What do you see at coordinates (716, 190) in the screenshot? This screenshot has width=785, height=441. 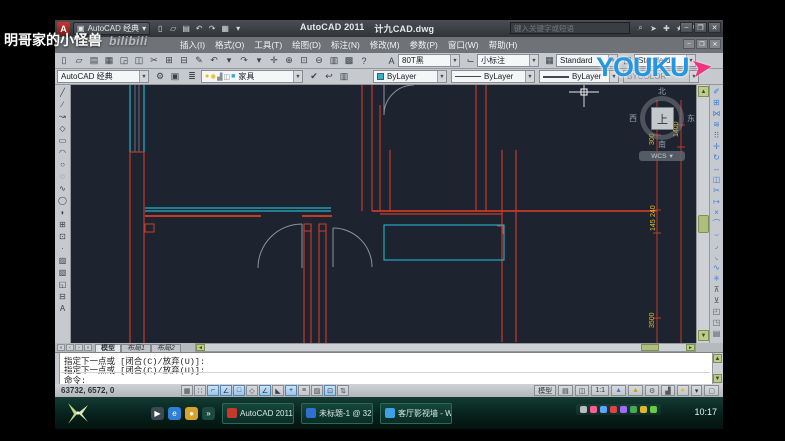 I see `trim-icon: ✂` at bounding box center [716, 190].